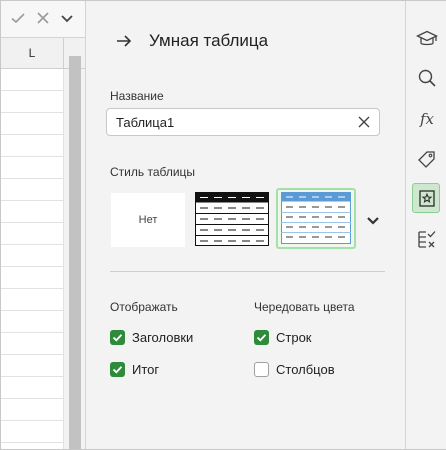 This screenshot has width=446, height=450. Describe the element at coordinates (427, 39) in the screenshot. I see `graduation-cap-icon` at that location.